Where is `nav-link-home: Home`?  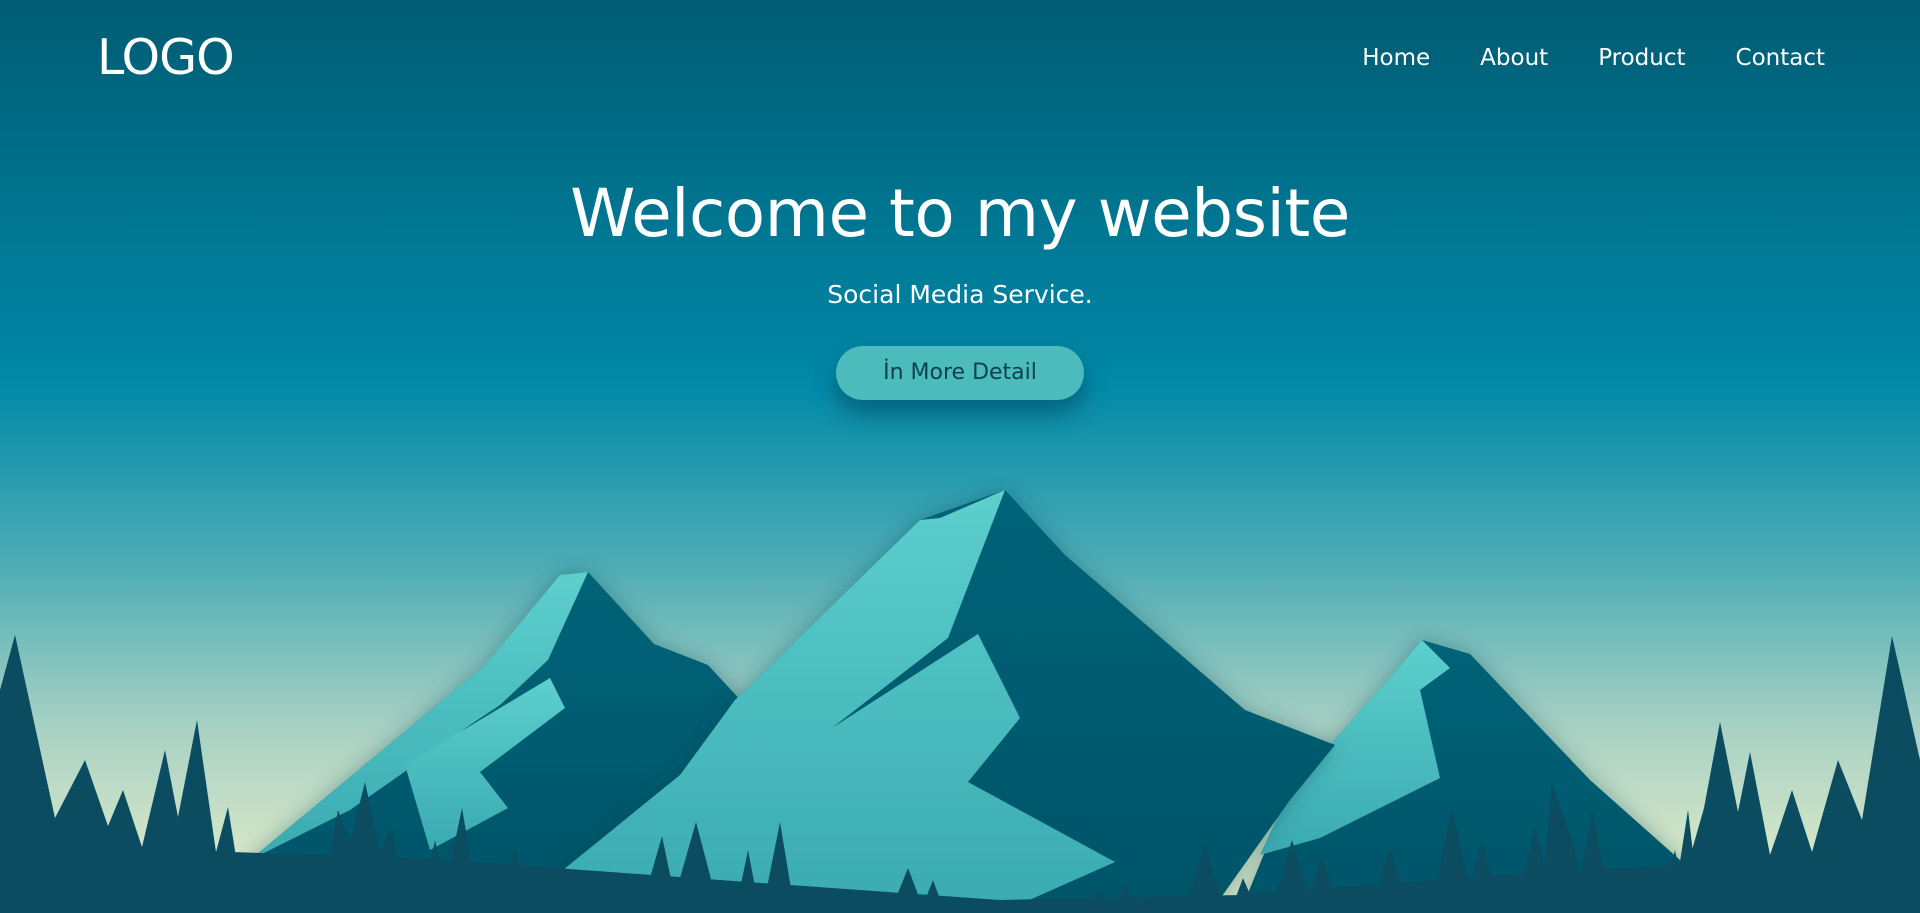
nav-link-home: Home is located at coordinates (1396, 58).